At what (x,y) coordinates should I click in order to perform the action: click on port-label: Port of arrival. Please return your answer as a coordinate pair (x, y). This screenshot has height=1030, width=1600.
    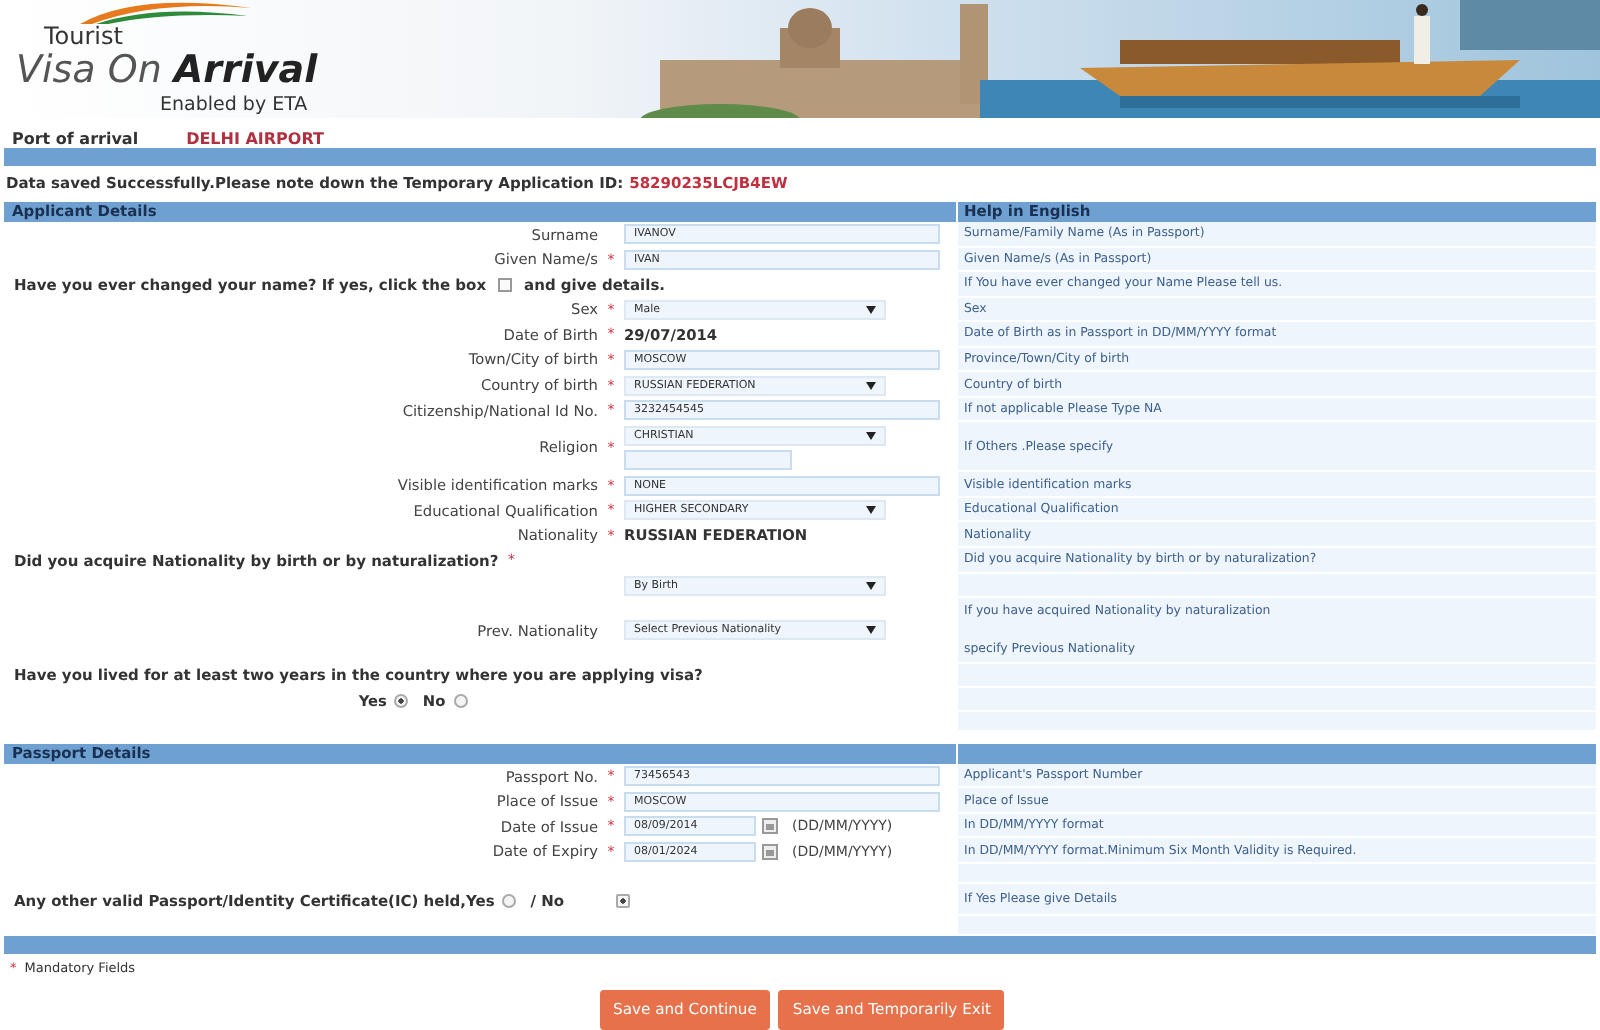
    Looking at the image, I should click on (75, 139).